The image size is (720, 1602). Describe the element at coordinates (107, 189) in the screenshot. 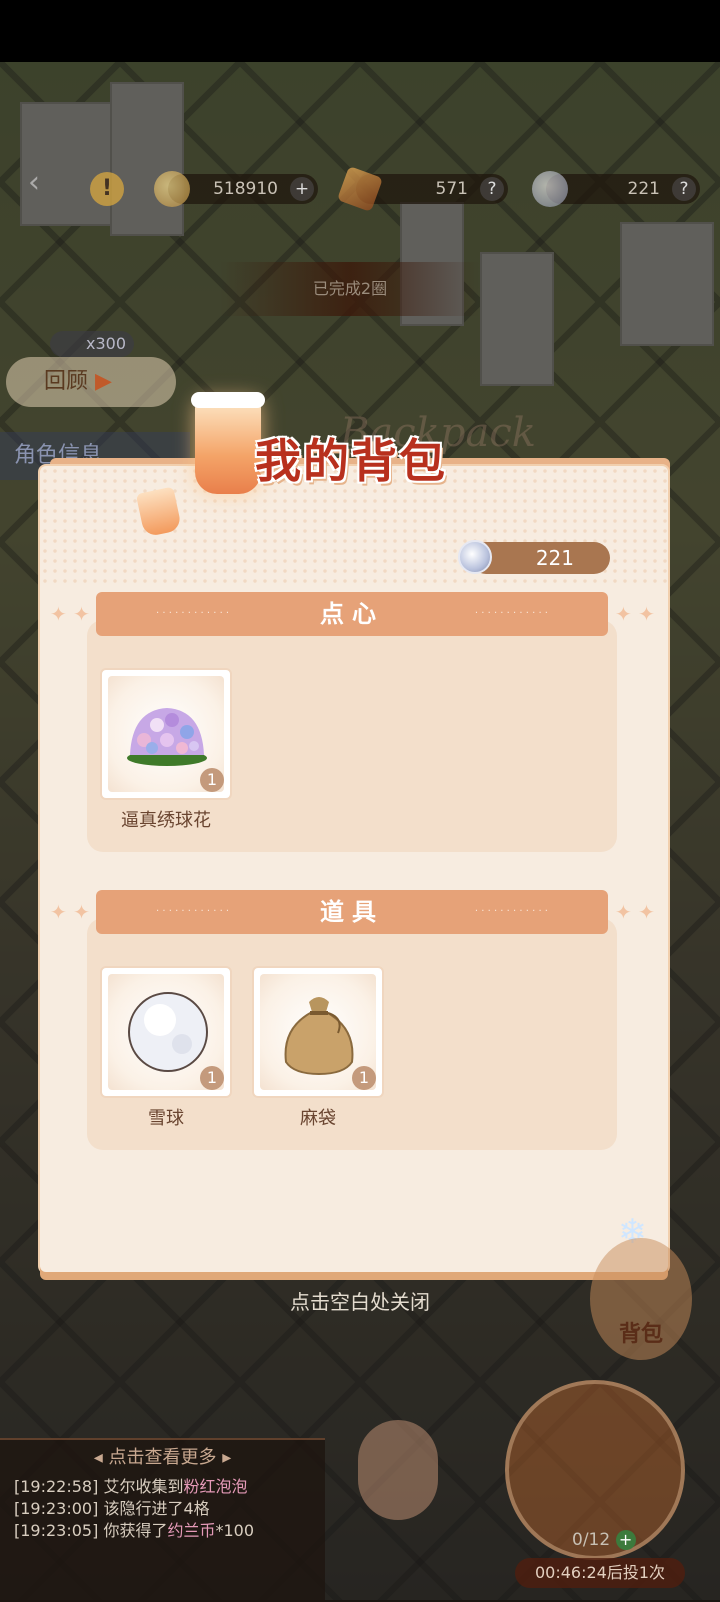

I see `alert-icon: !` at that location.